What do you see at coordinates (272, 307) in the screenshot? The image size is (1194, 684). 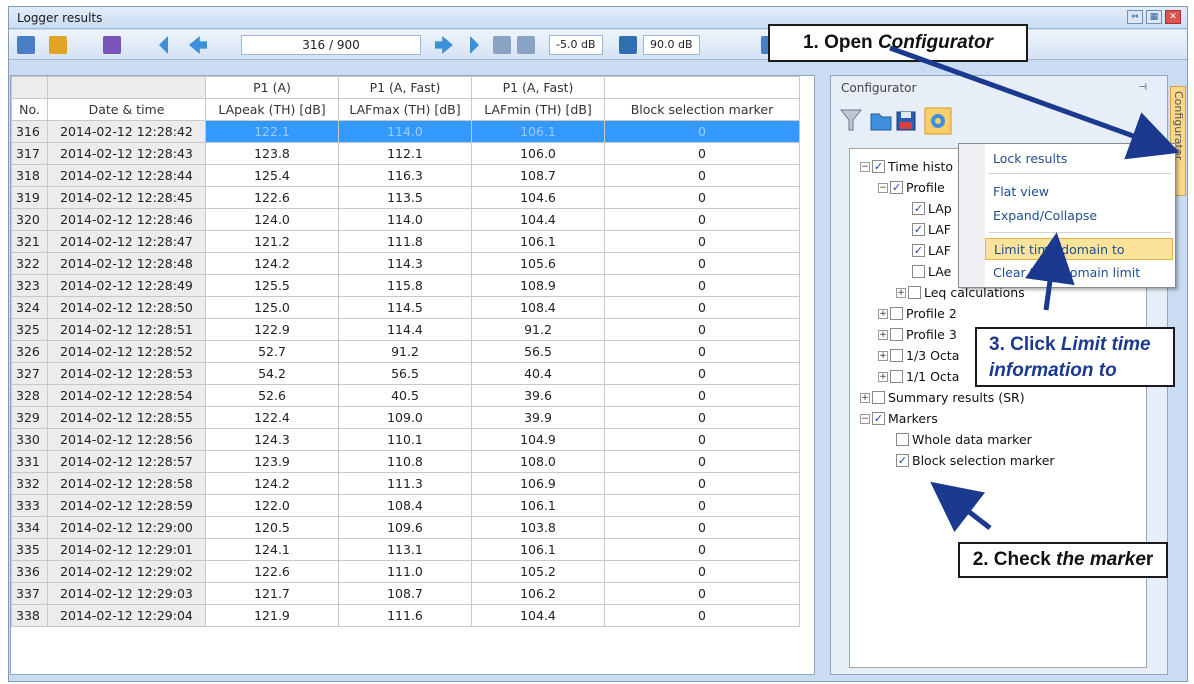 I see `cell-lapeak: 125.0` at bounding box center [272, 307].